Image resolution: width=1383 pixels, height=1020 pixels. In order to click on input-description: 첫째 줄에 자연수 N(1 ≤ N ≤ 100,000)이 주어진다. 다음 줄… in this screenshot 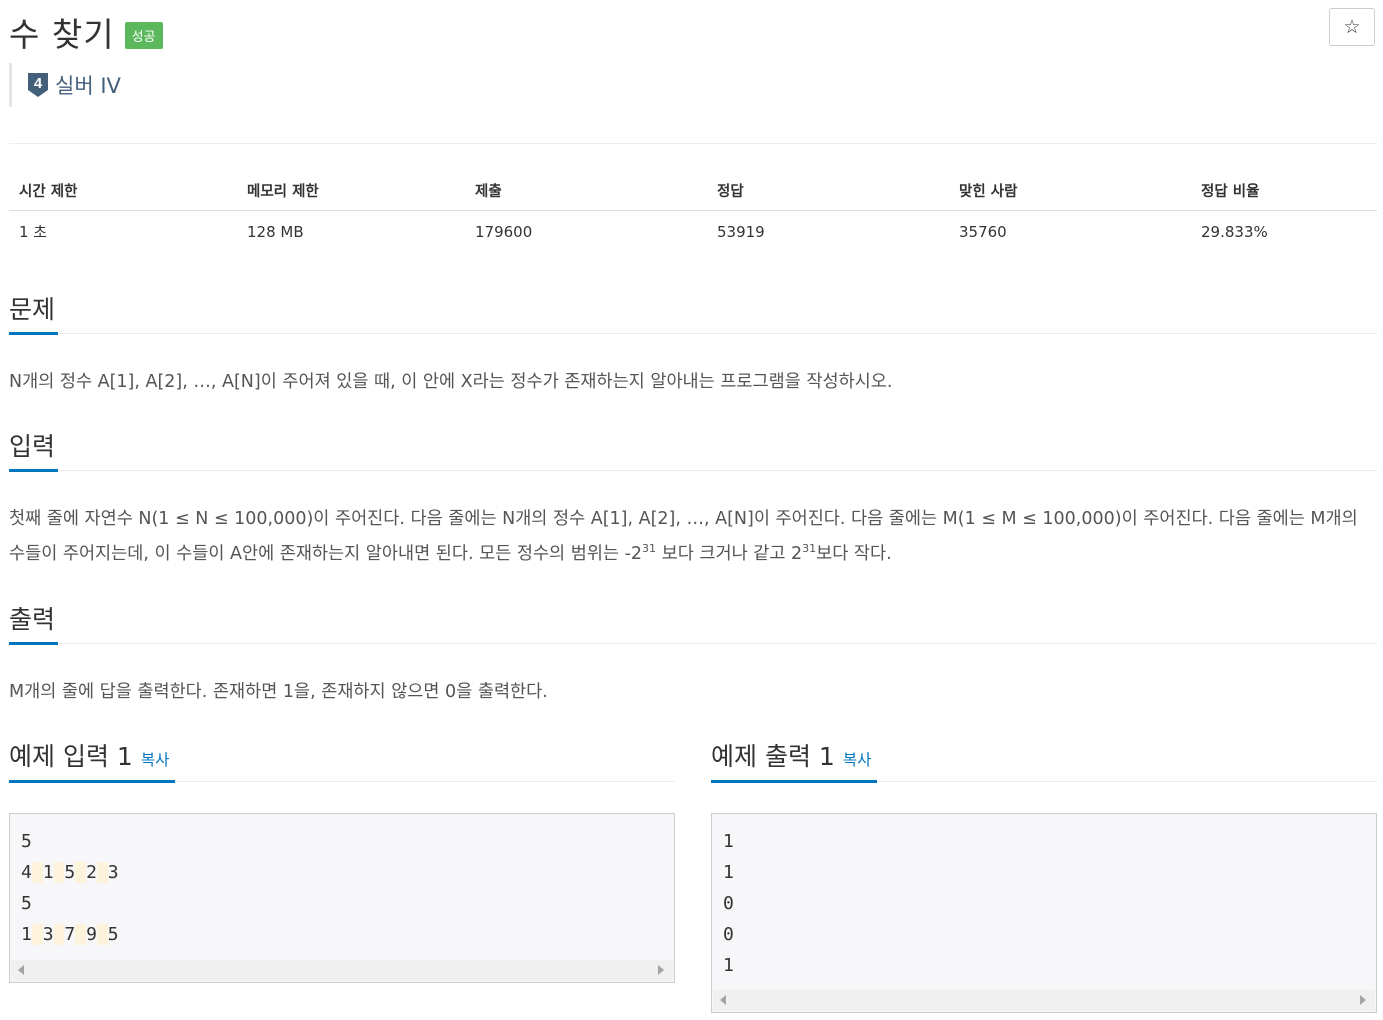, I will do `click(691, 537)`.